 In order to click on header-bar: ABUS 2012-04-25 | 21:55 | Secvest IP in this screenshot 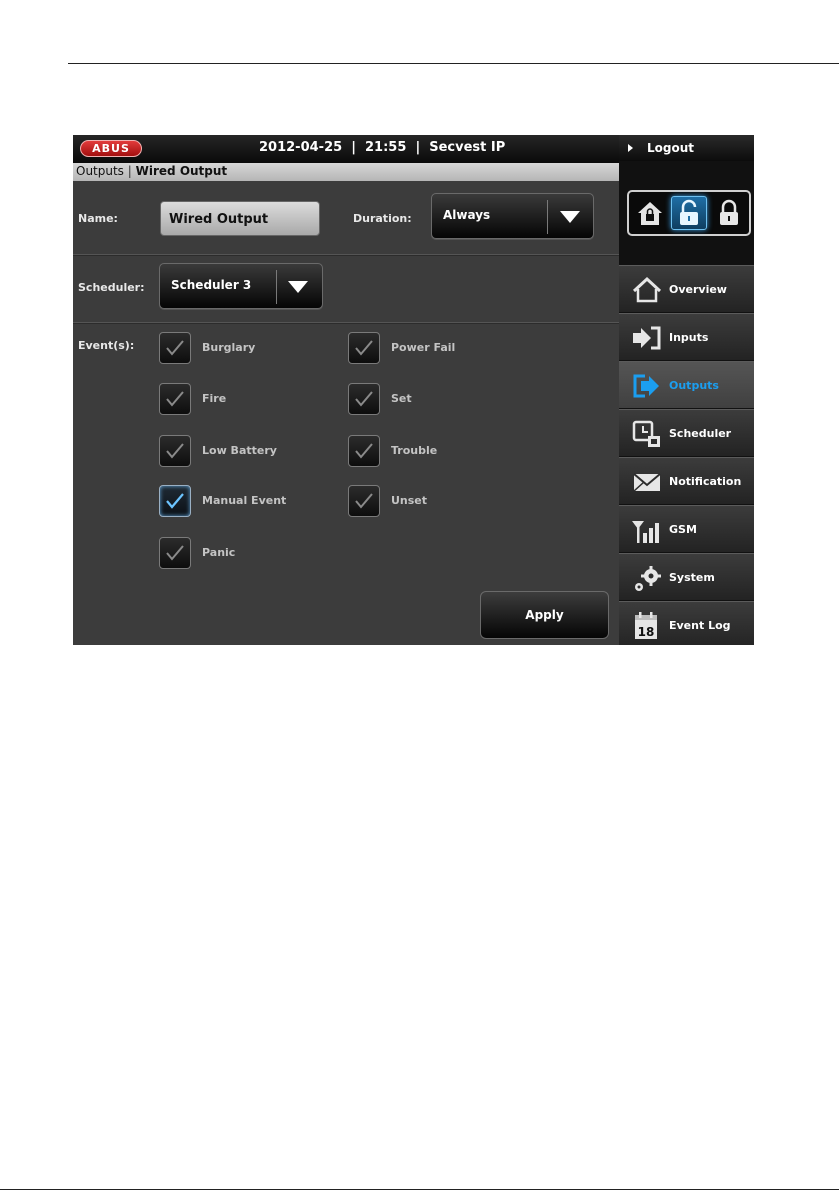, I will do `click(346, 149)`.